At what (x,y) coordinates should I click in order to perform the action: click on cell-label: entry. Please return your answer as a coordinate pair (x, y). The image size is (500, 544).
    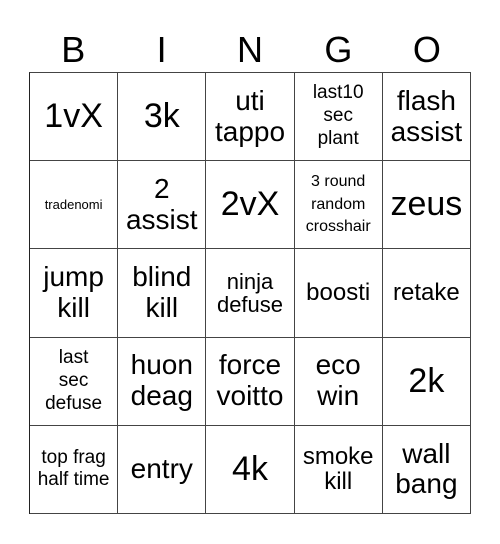
    Looking at the image, I should click on (161, 468).